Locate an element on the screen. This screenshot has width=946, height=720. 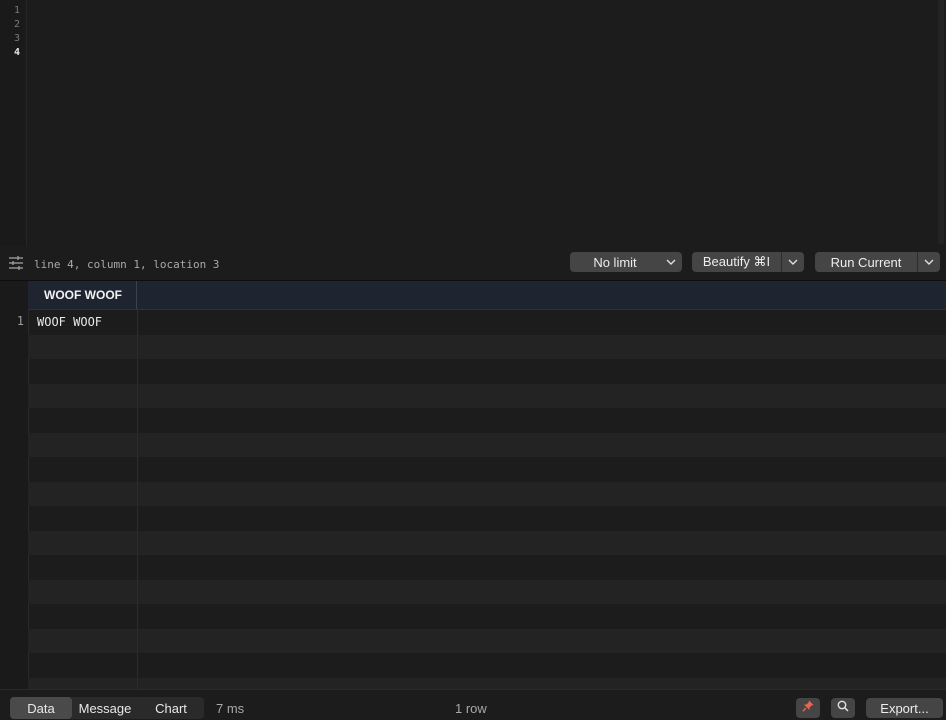
pin-icon is located at coordinates (808, 708).